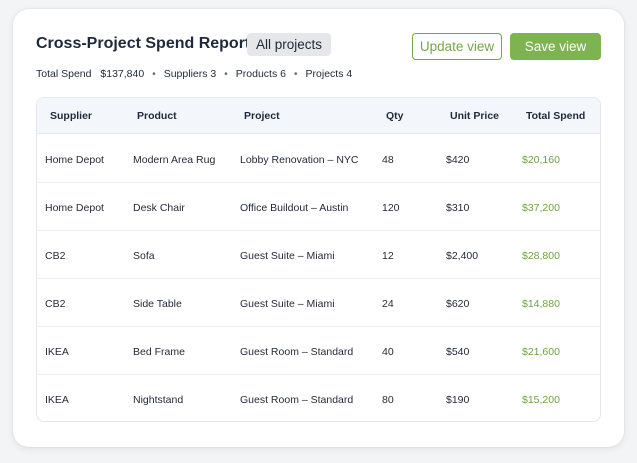  Describe the element at coordinates (260, 74) in the screenshot. I see `products-count: Products 6` at that location.